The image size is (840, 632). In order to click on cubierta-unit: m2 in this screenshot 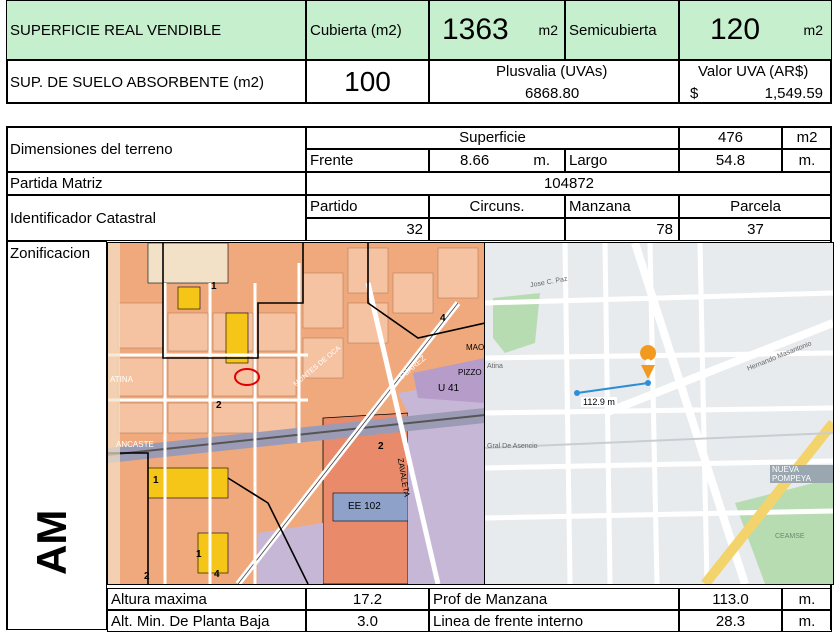, I will do `click(548, 30)`.